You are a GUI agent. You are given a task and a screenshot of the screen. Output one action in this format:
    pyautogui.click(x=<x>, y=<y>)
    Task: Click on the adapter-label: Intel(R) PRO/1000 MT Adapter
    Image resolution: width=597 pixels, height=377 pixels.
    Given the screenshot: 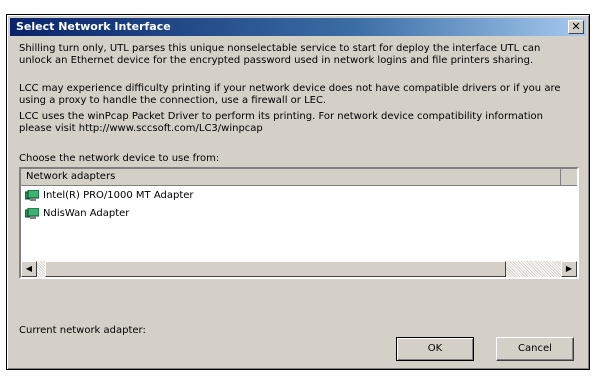 What is the action you would take?
    pyautogui.click(x=118, y=195)
    